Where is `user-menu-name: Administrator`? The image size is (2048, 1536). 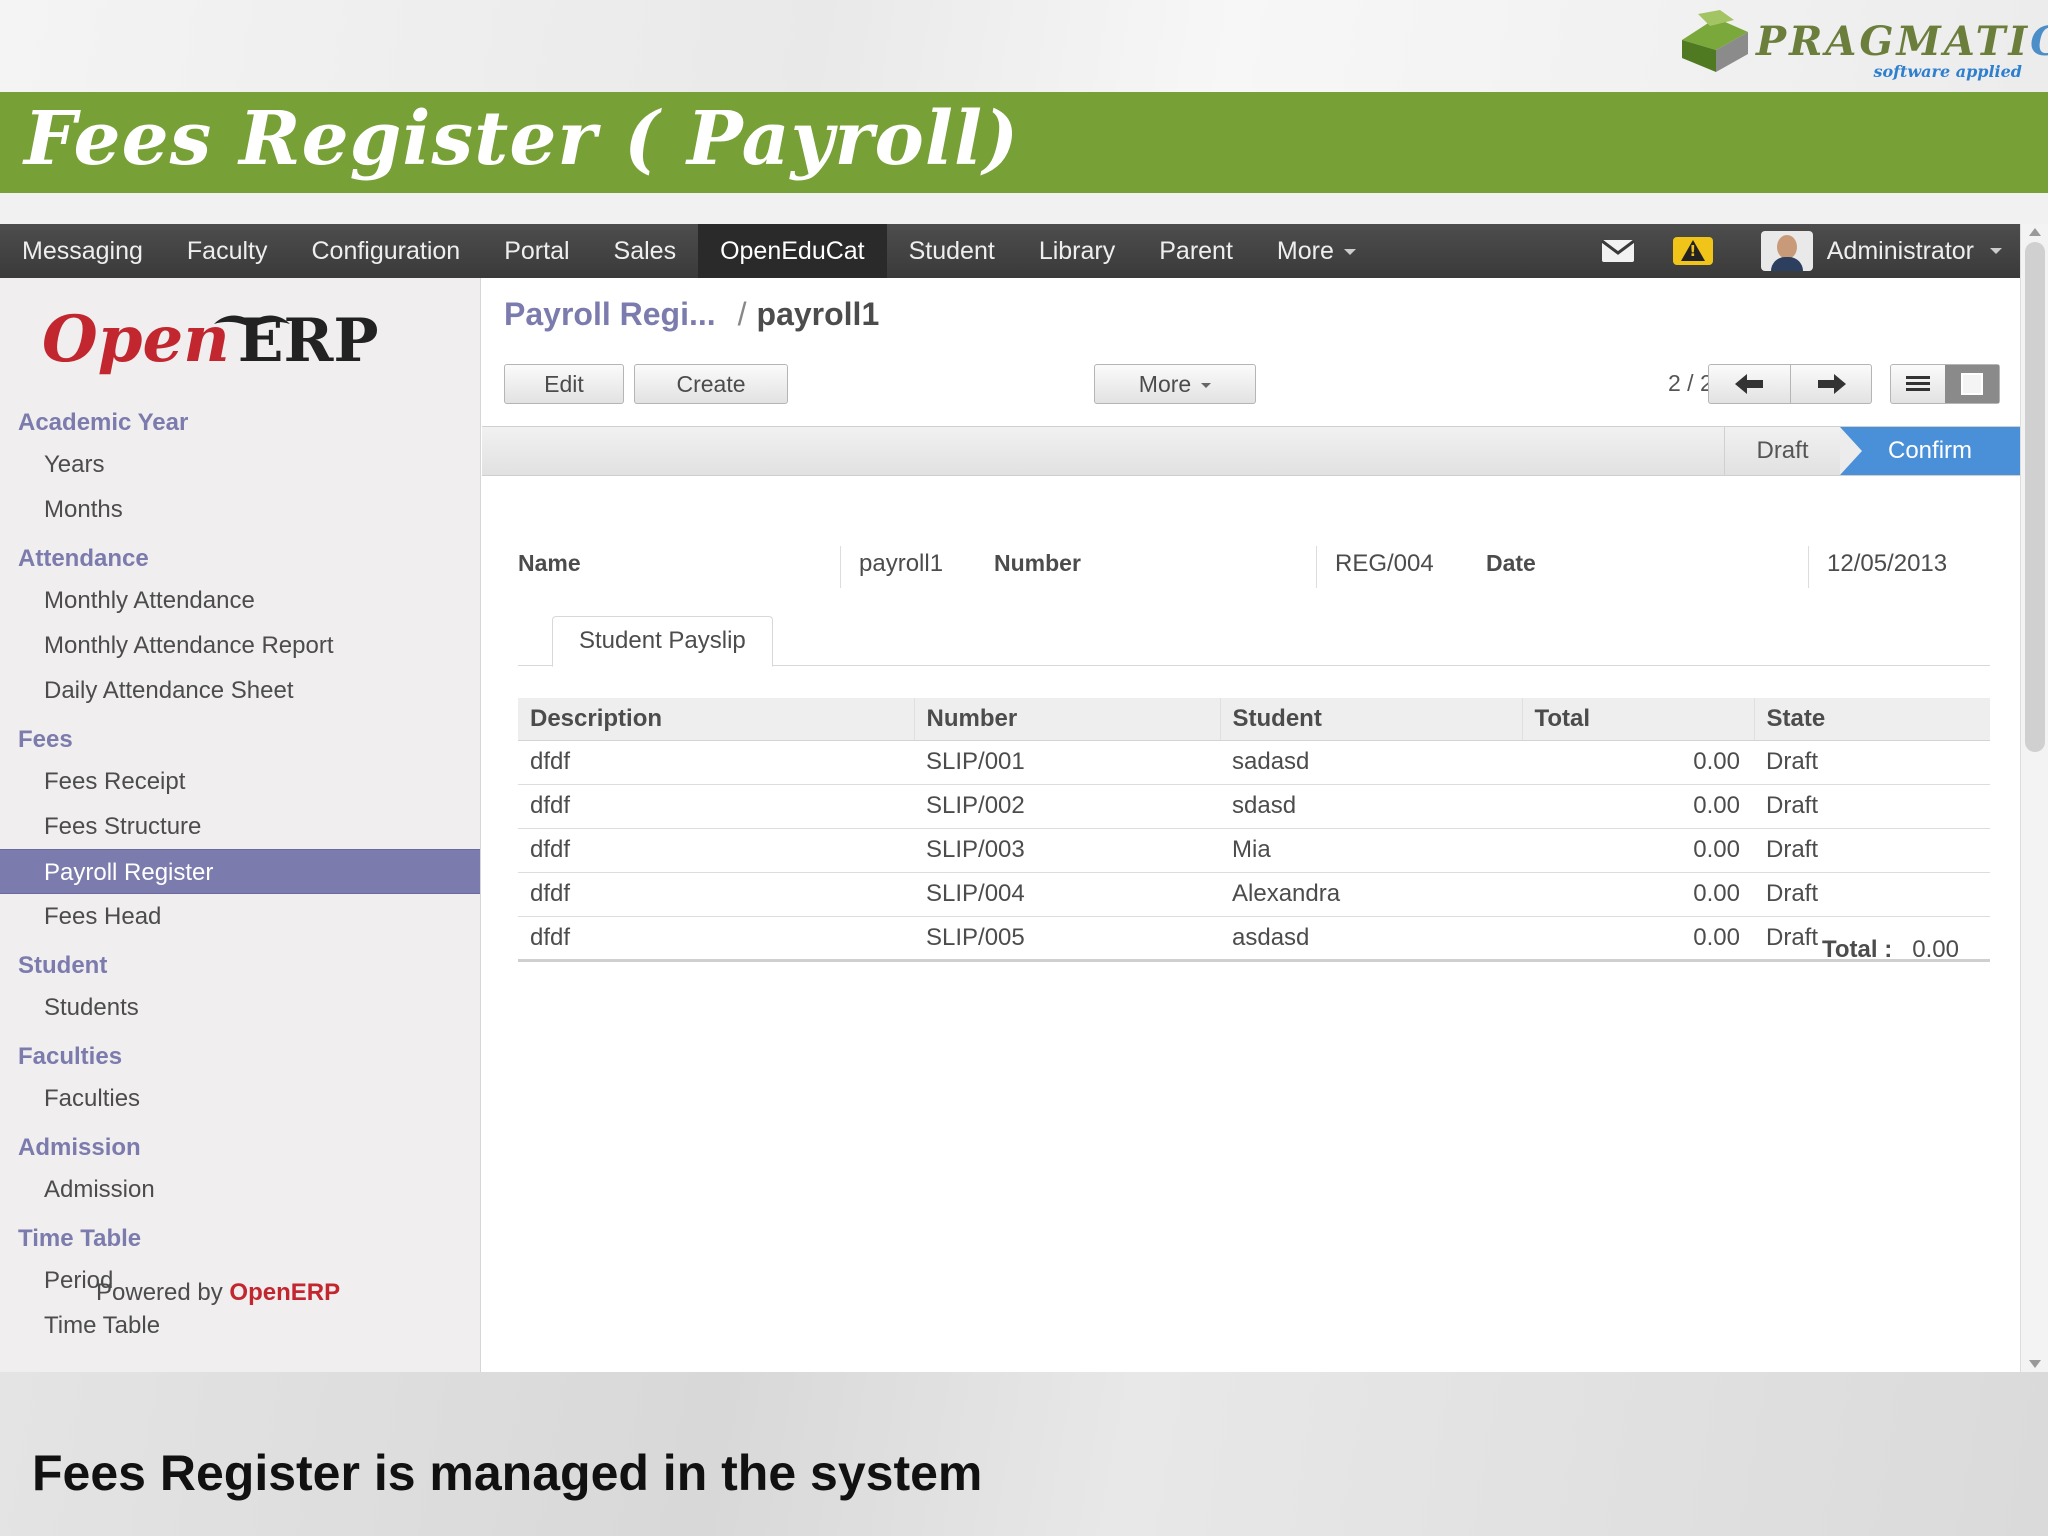 user-menu-name: Administrator is located at coordinates (1900, 251).